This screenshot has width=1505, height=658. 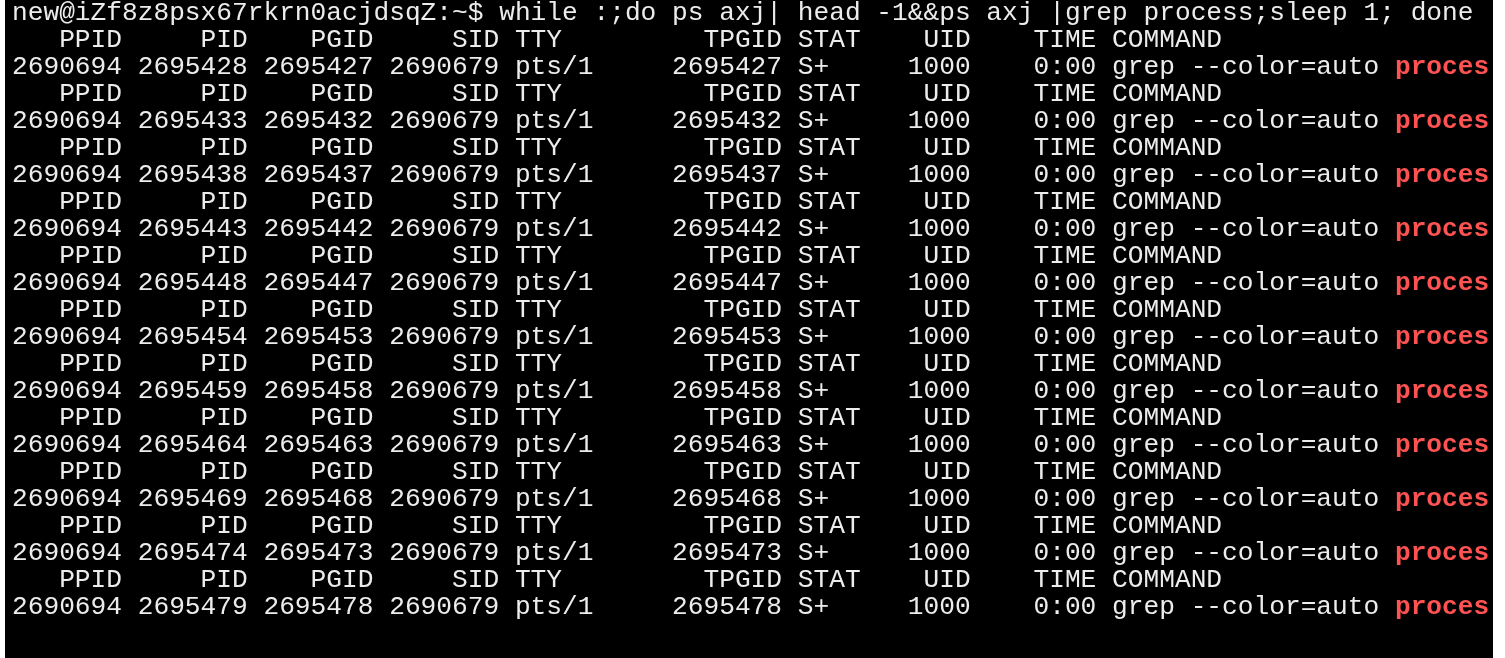 I want to click on process-line: 2690694 2695443 2695442 2690679 pts/1 2695442 S+ 1000 0:00 grep --color=auto proces, so click(x=751, y=229).